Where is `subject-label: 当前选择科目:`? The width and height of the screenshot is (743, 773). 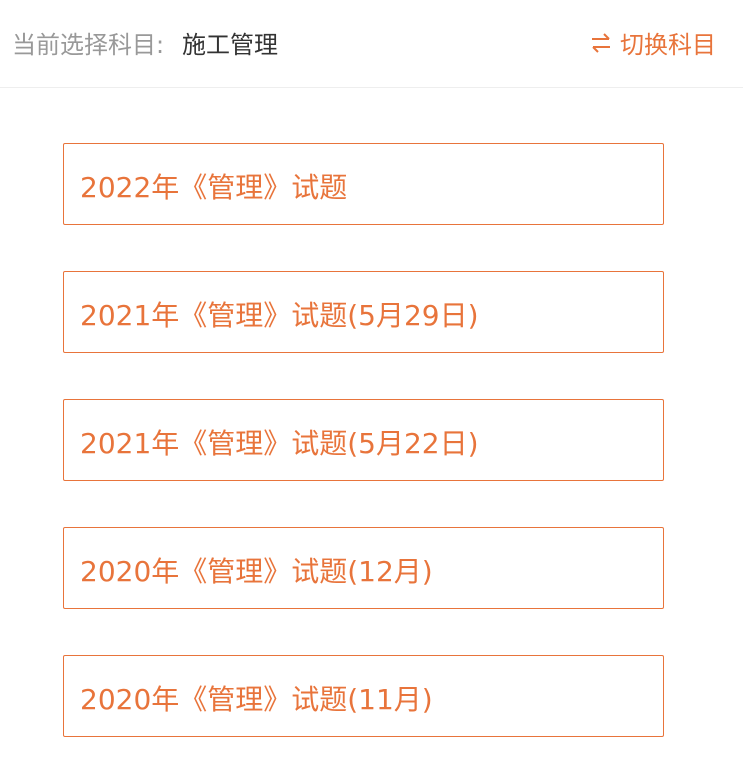
subject-label: 当前选择科目: is located at coordinates (88, 45).